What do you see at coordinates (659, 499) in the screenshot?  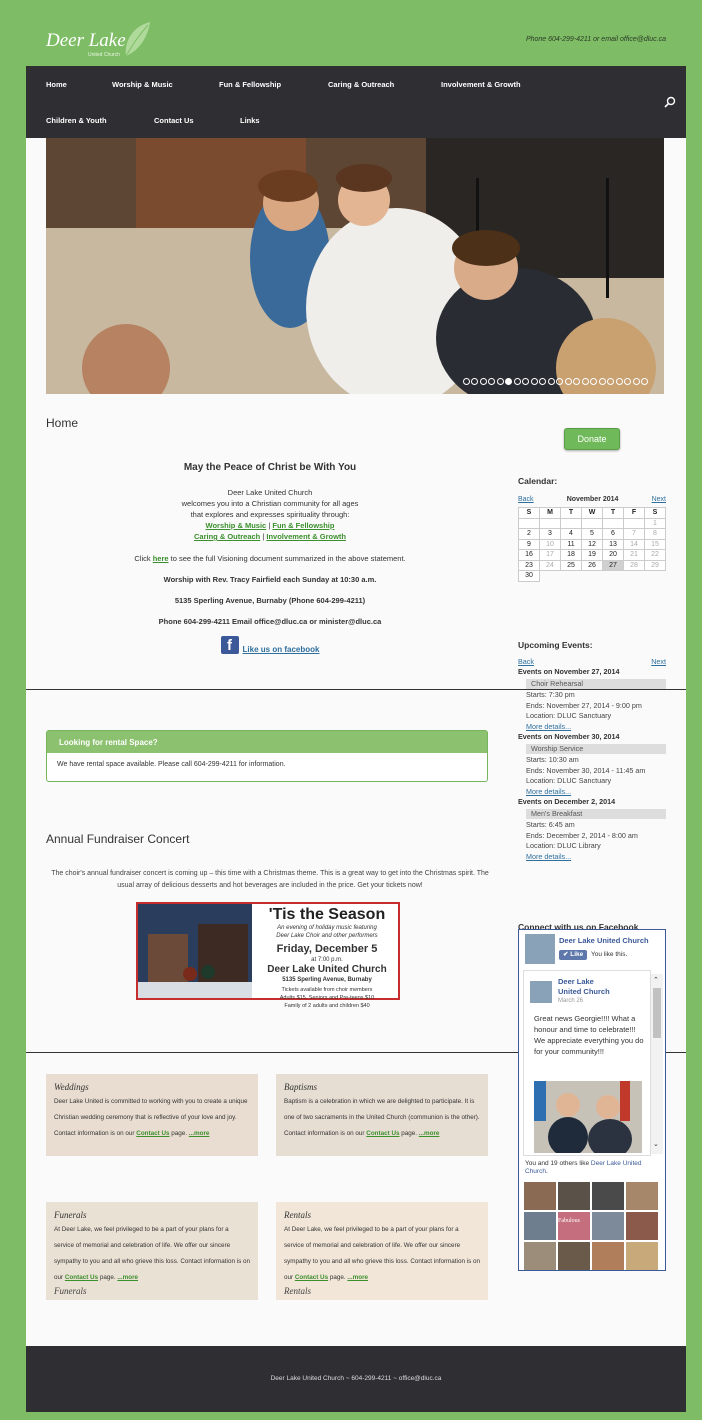 I see `calendar-next-link: Next` at bounding box center [659, 499].